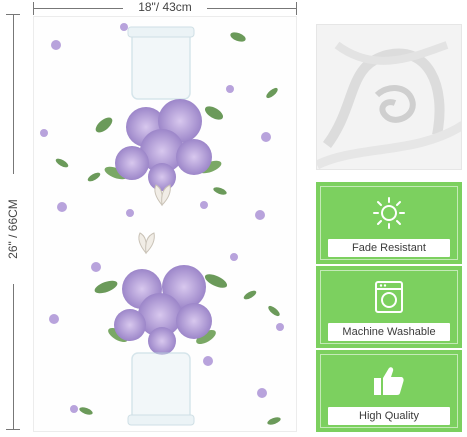  I want to click on feature-label: Machine Washable, so click(389, 332).